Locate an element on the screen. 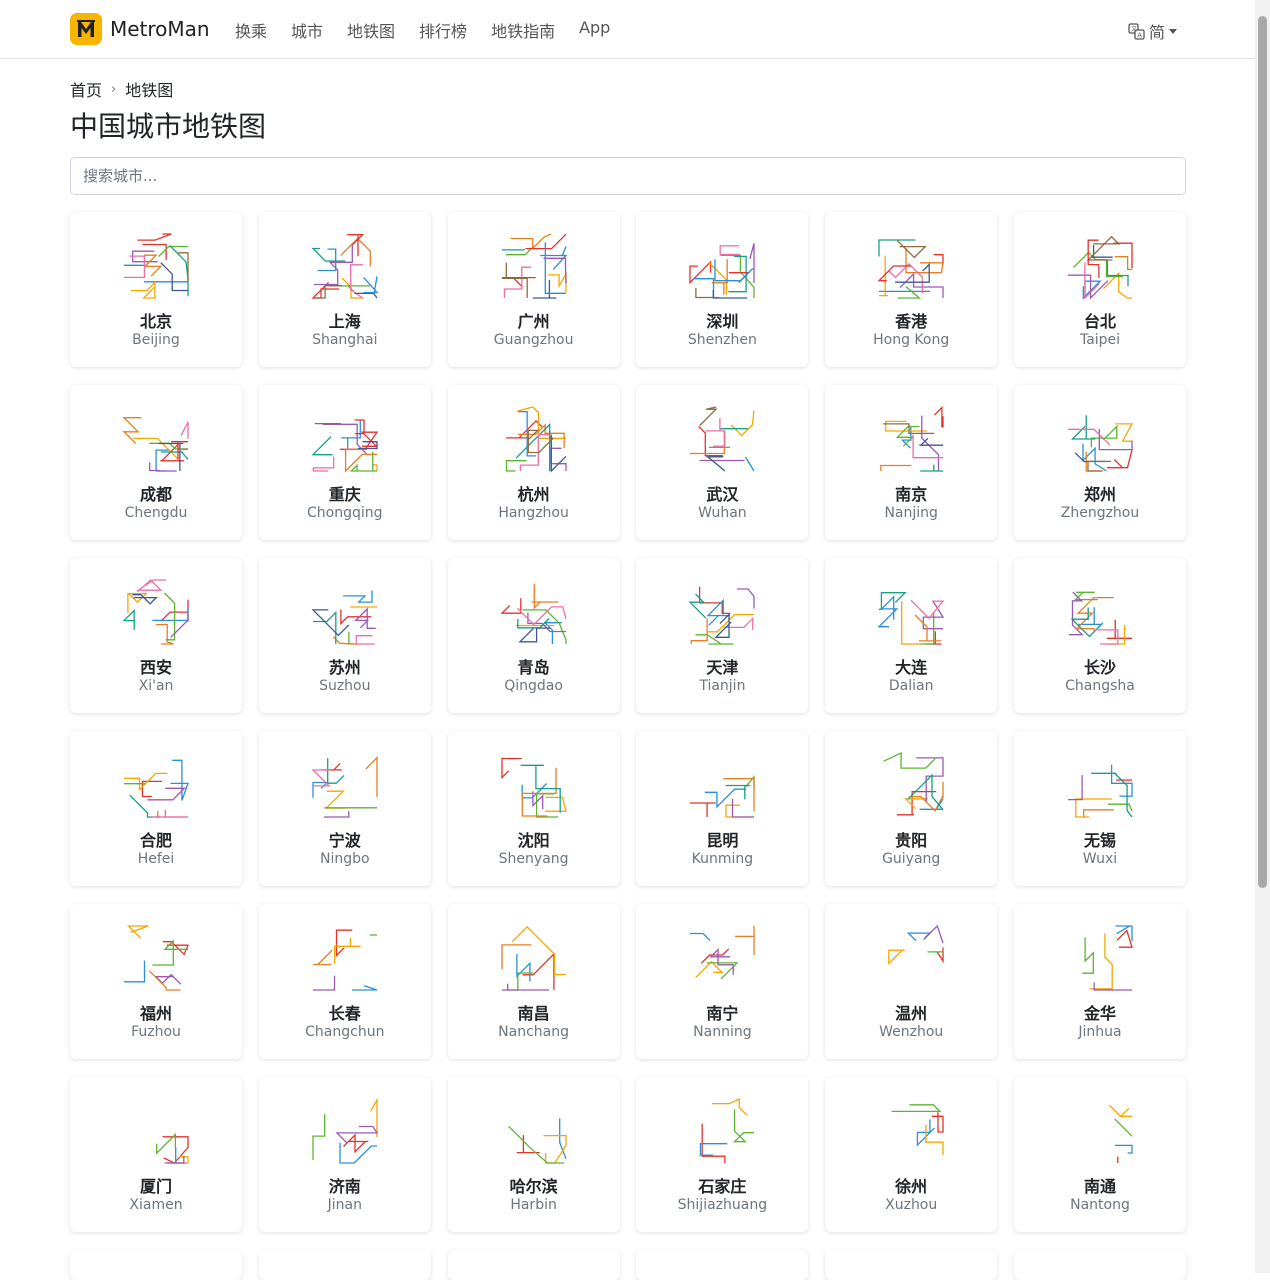  city-card: 石家庄 Shijiazhuang is located at coordinates (722, 1154).